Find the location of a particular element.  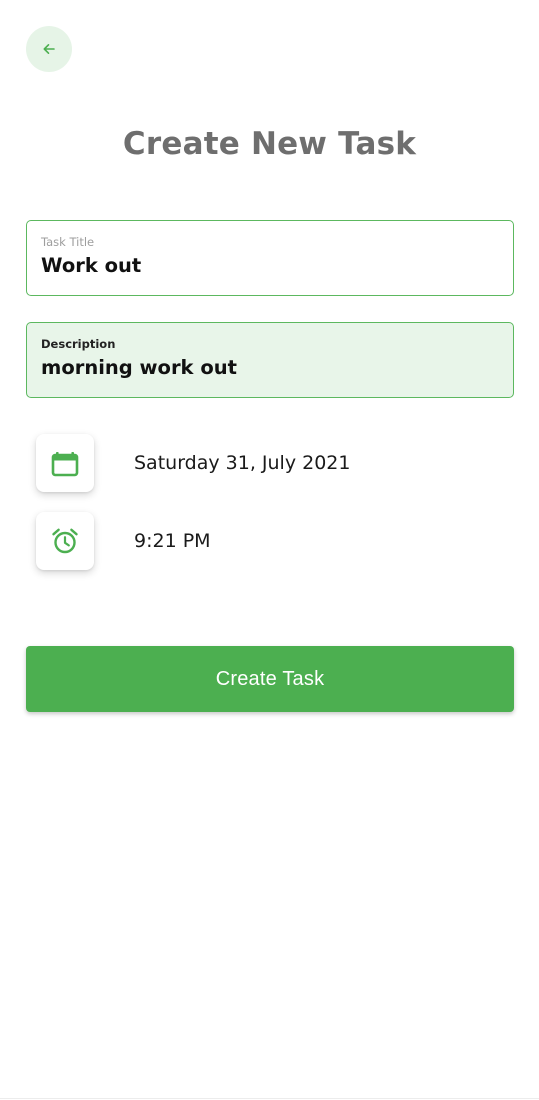

arrow-left-icon is located at coordinates (49, 49).